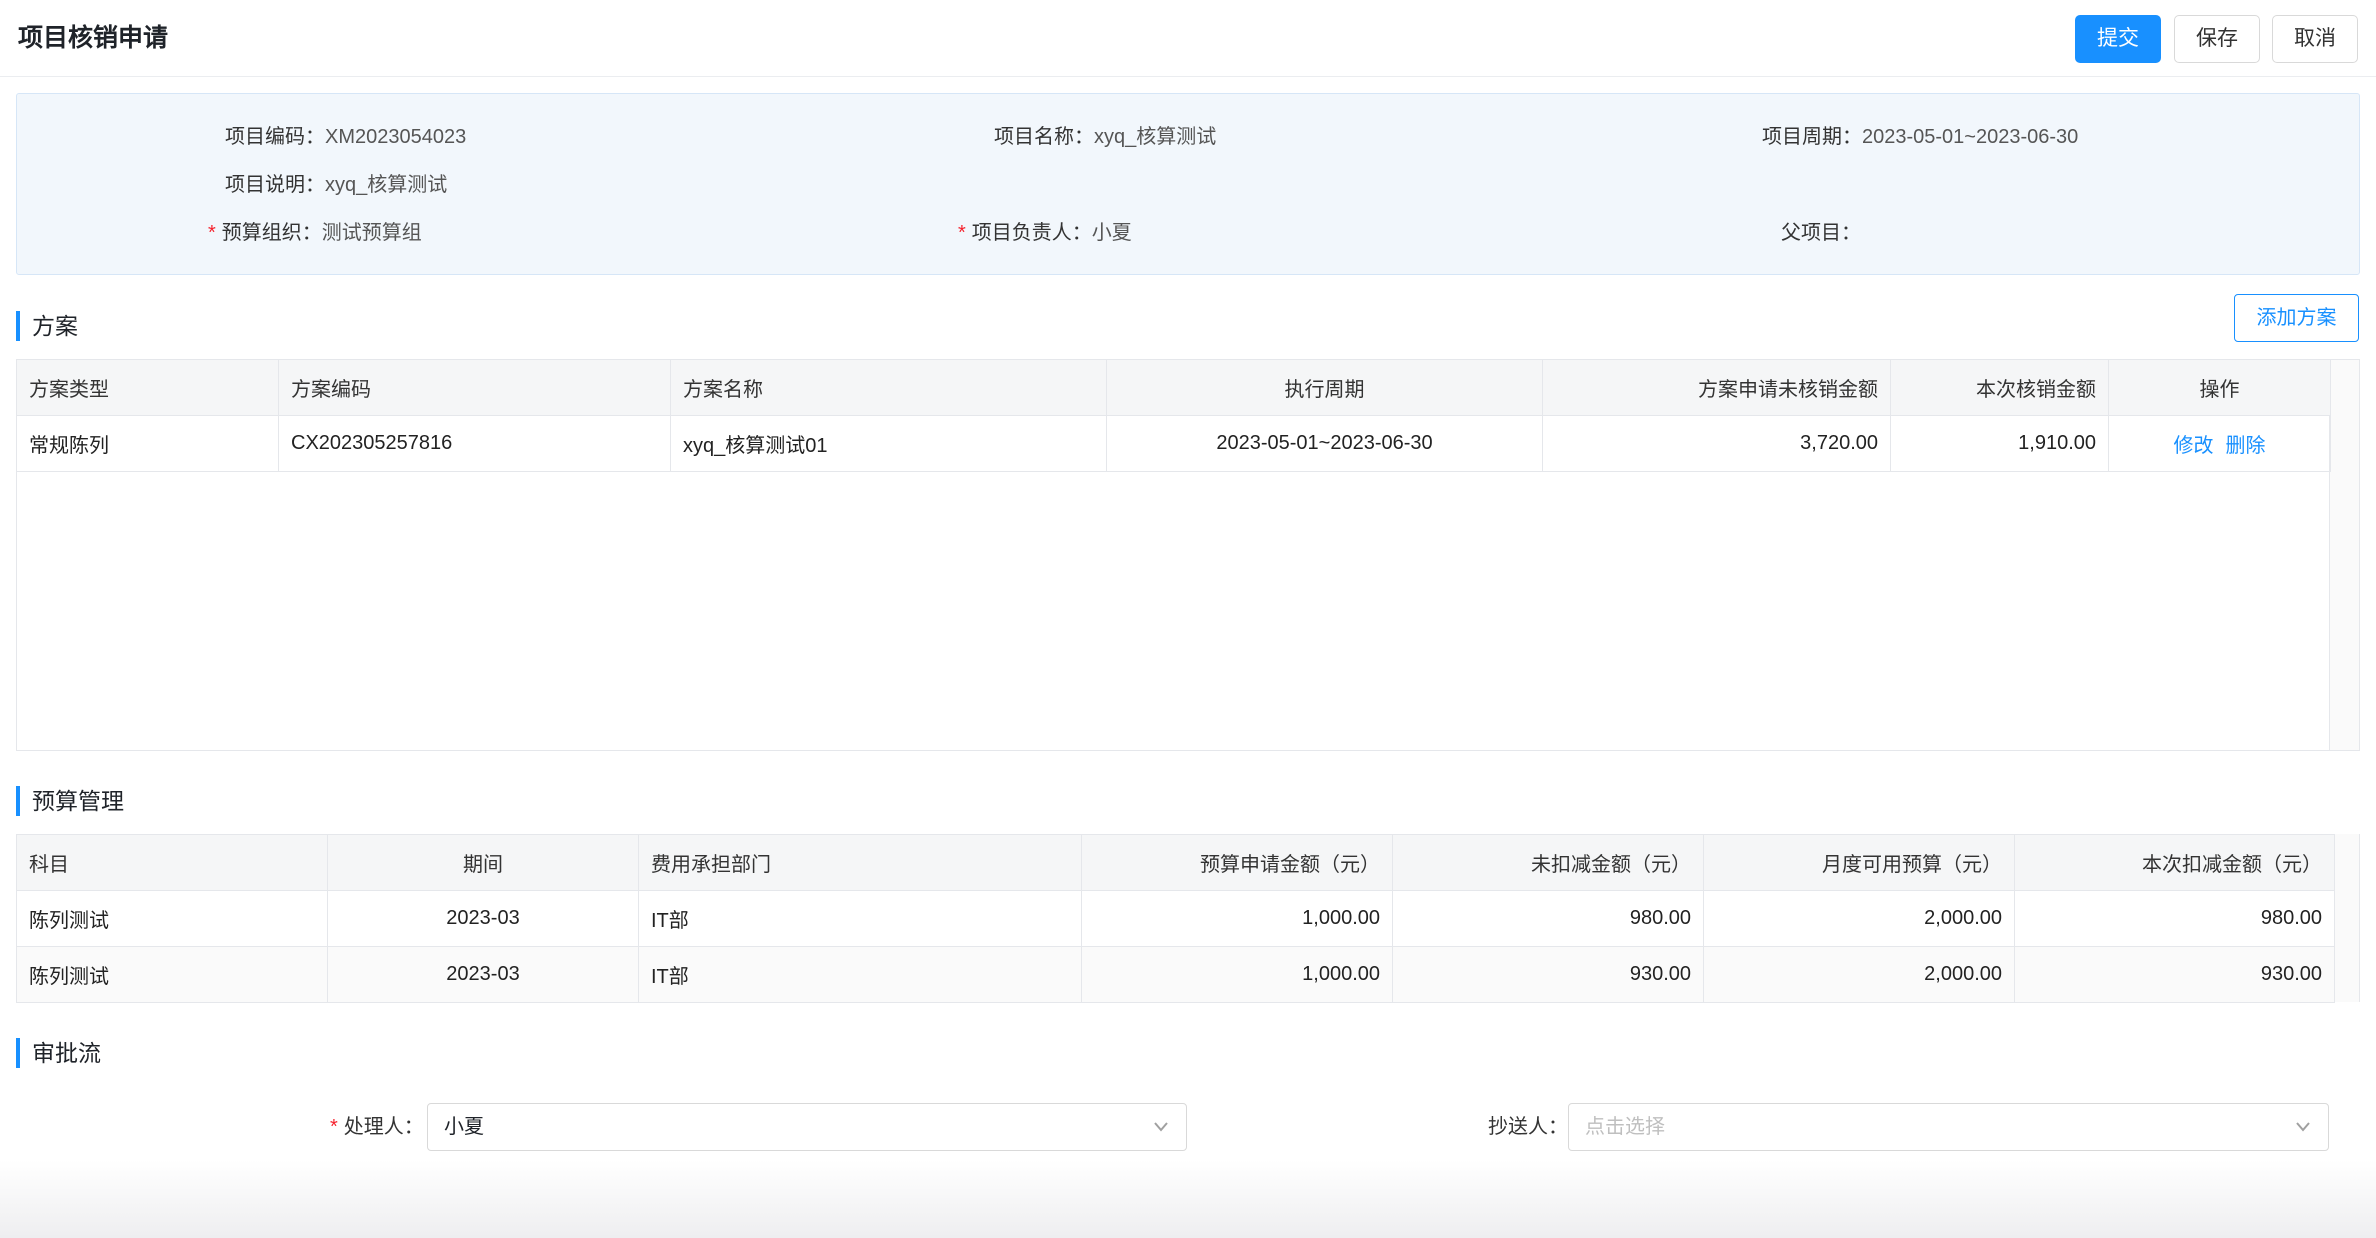 This screenshot has width=2376, height=1238. What do you see at coordinates (888, 387) in the screenshot?
I see `col-plan-name: 方案名称` at bounding box center [888, 387].